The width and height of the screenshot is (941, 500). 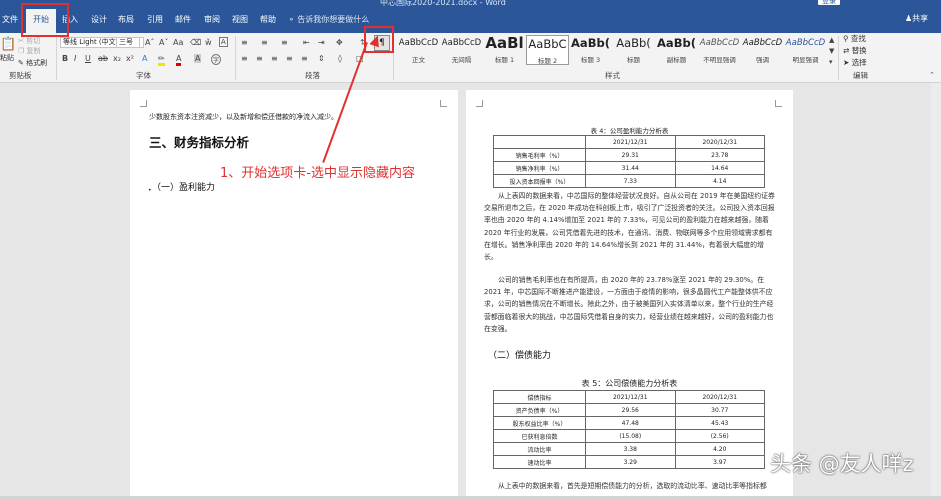 I want to click on align-left-icon: ≡, so click(x=244, y=58).